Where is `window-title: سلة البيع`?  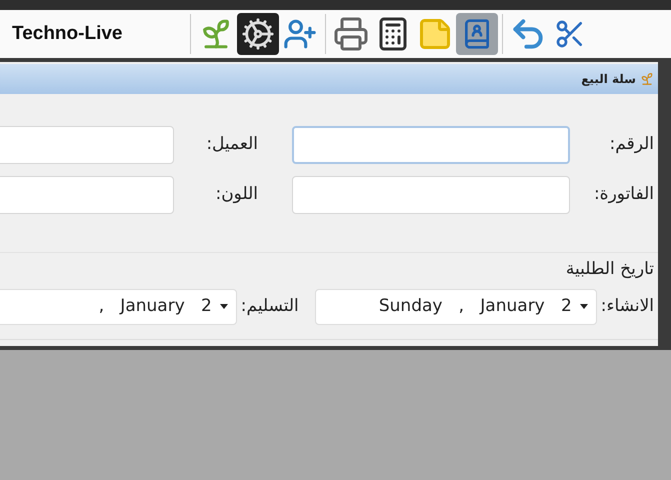
window-title: سلة البيع is located at coordinates (608, 79).